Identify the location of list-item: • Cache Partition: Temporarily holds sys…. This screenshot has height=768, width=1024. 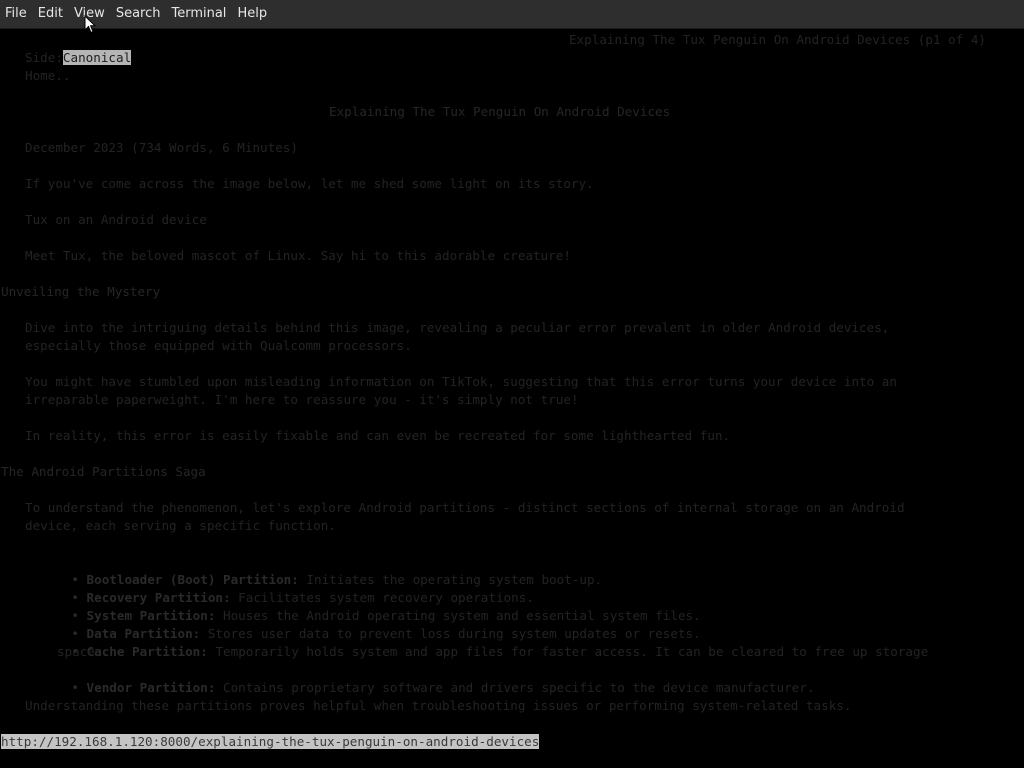
(484, 642).